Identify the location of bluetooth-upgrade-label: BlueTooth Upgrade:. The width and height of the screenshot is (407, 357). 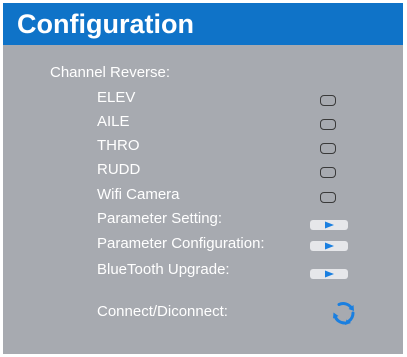
(163, 269).